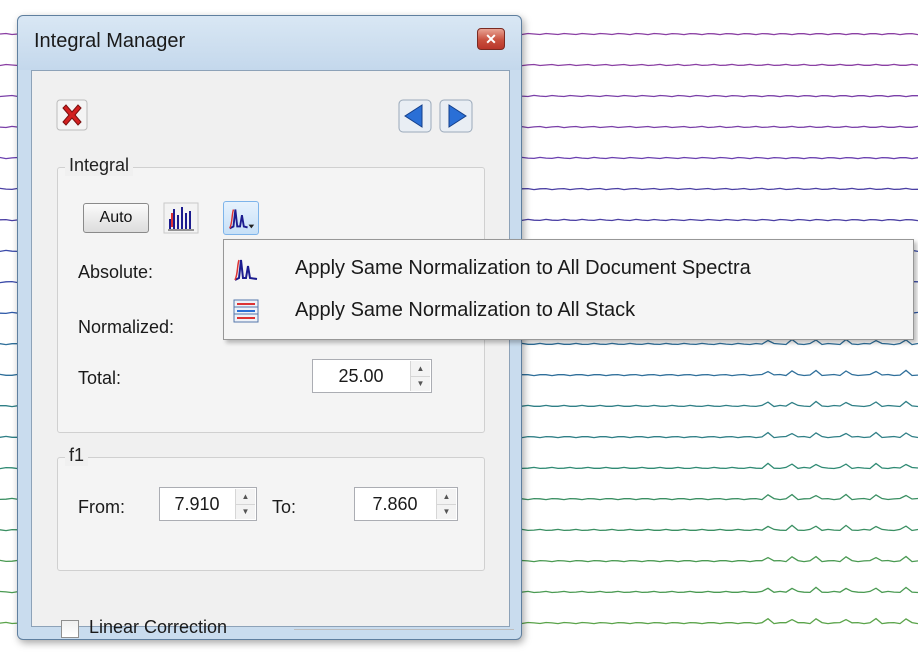 The height and width of the screenshot is (655, 918). Describe the element at coordinates (241, 218) in the screenshot. I see `normalize-dropdown-icon` at that location.